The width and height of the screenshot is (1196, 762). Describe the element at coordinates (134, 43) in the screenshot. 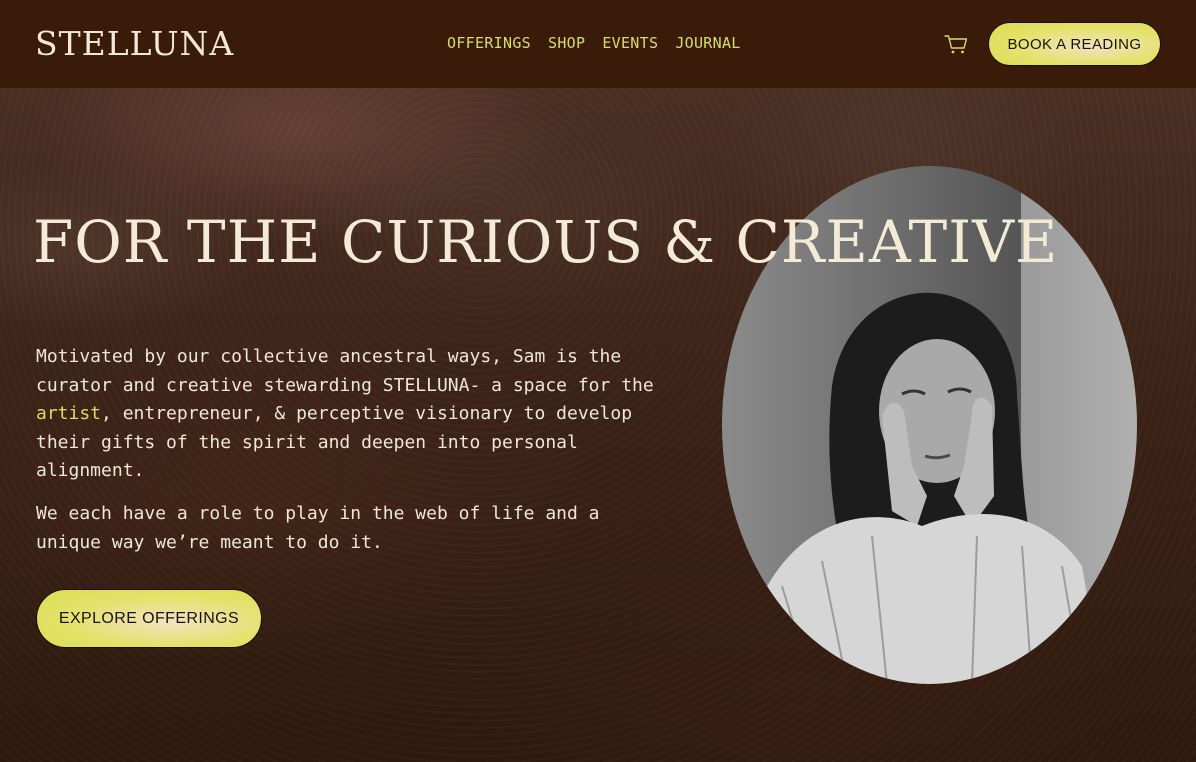

I see `logo: STELLUNA` at that location.